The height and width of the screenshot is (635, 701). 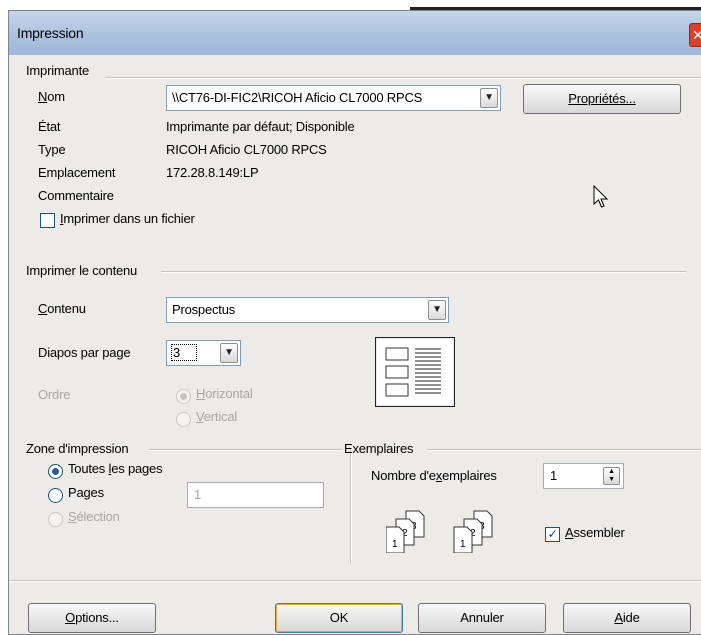 I want to click on close-button: ✕, so click(x=695, y=35).